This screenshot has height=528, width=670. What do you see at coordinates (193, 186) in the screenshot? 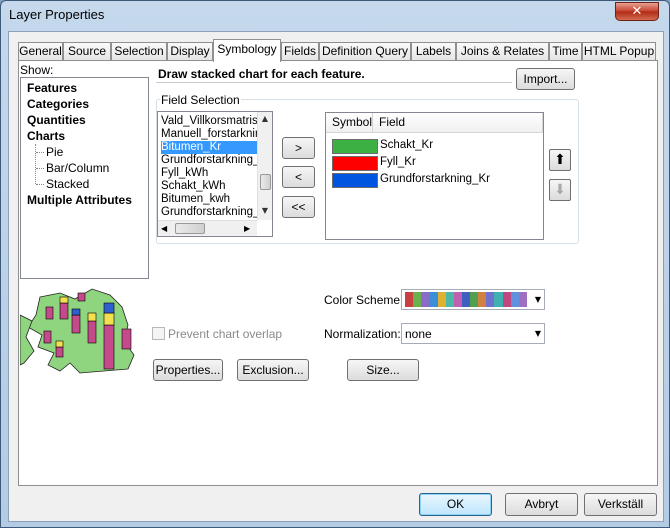
I see `list-item: Schakt_kWh` at bounding box center [193, 186].